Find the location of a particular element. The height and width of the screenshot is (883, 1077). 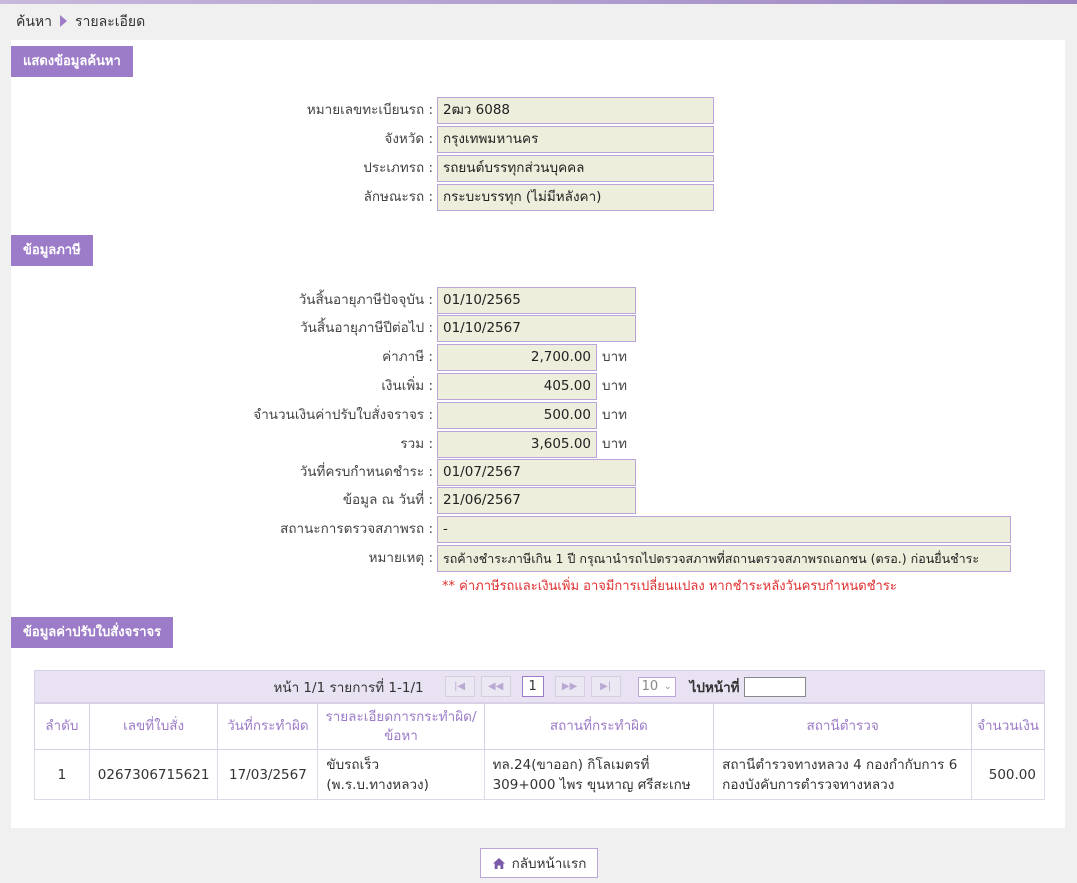

current-expiry-value: 01/10/2565 is located at coordinates (536, 300).